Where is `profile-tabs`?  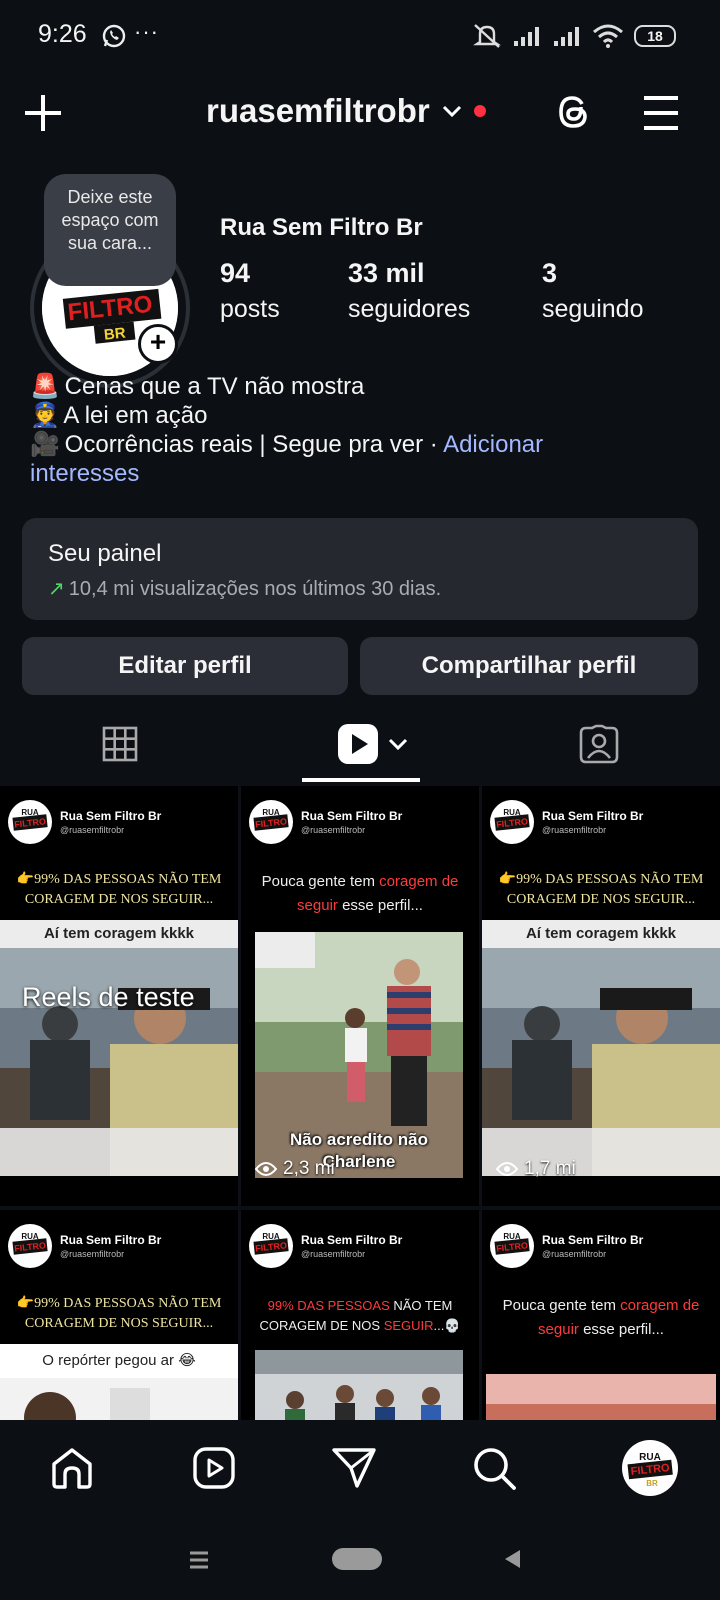
profile-tabs is located at coordinates (360, 746).